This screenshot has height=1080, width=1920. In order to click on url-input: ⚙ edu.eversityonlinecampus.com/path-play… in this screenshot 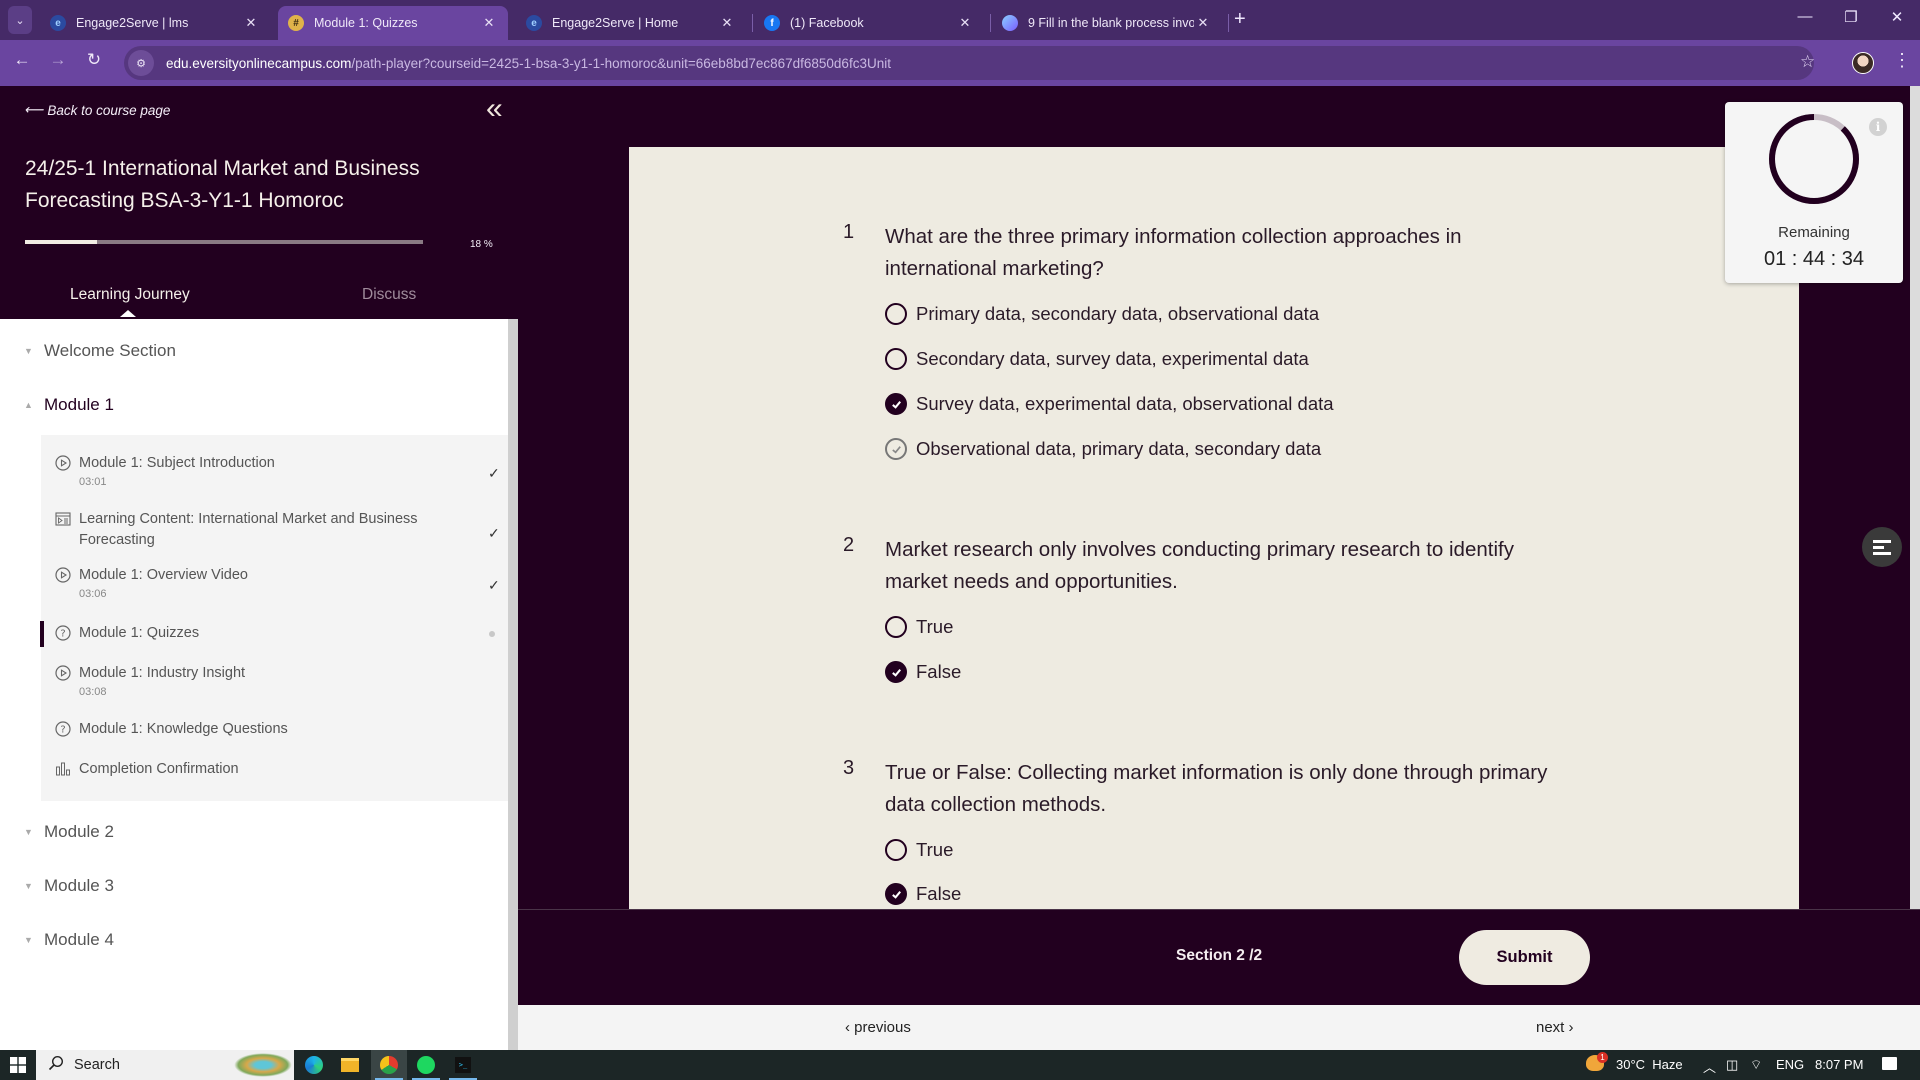, I will do `click(969, 63)`.